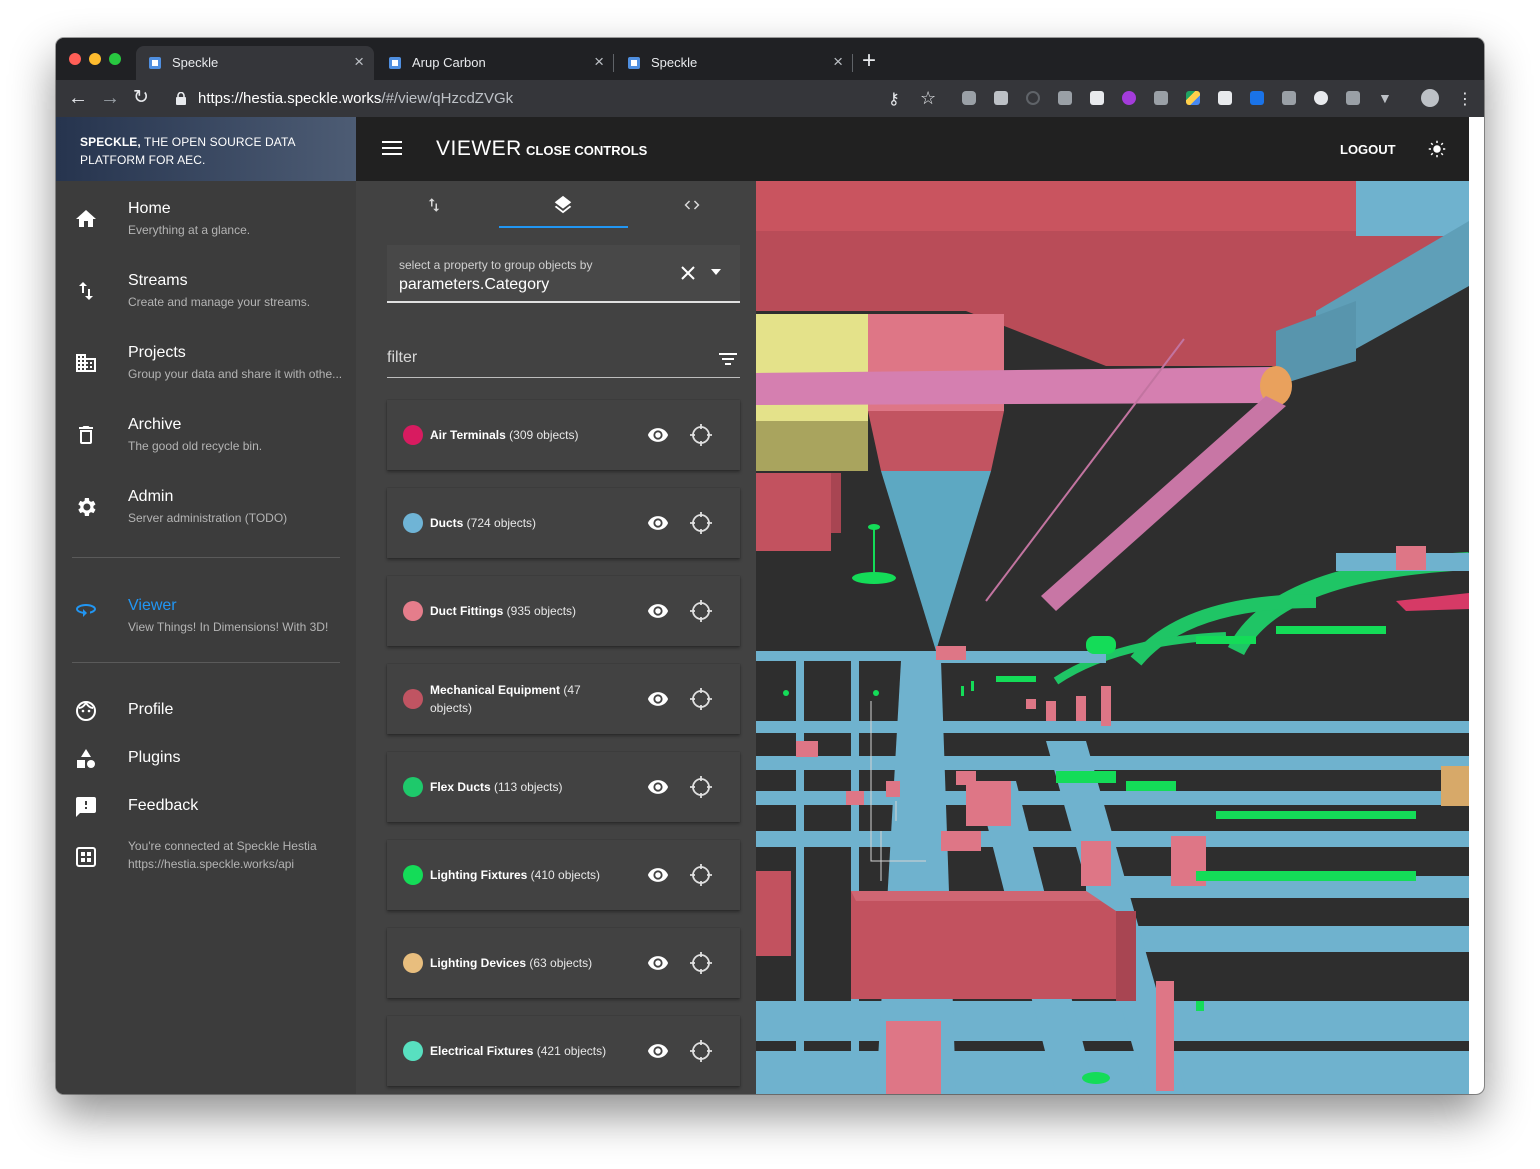 Image resolution: width=1540 pixels, height=1169 pixels. Describe the element at coordinates (206, 229) in the screenshot. I see `sidebar-item-home: Home Everything at a glance.` at that location.